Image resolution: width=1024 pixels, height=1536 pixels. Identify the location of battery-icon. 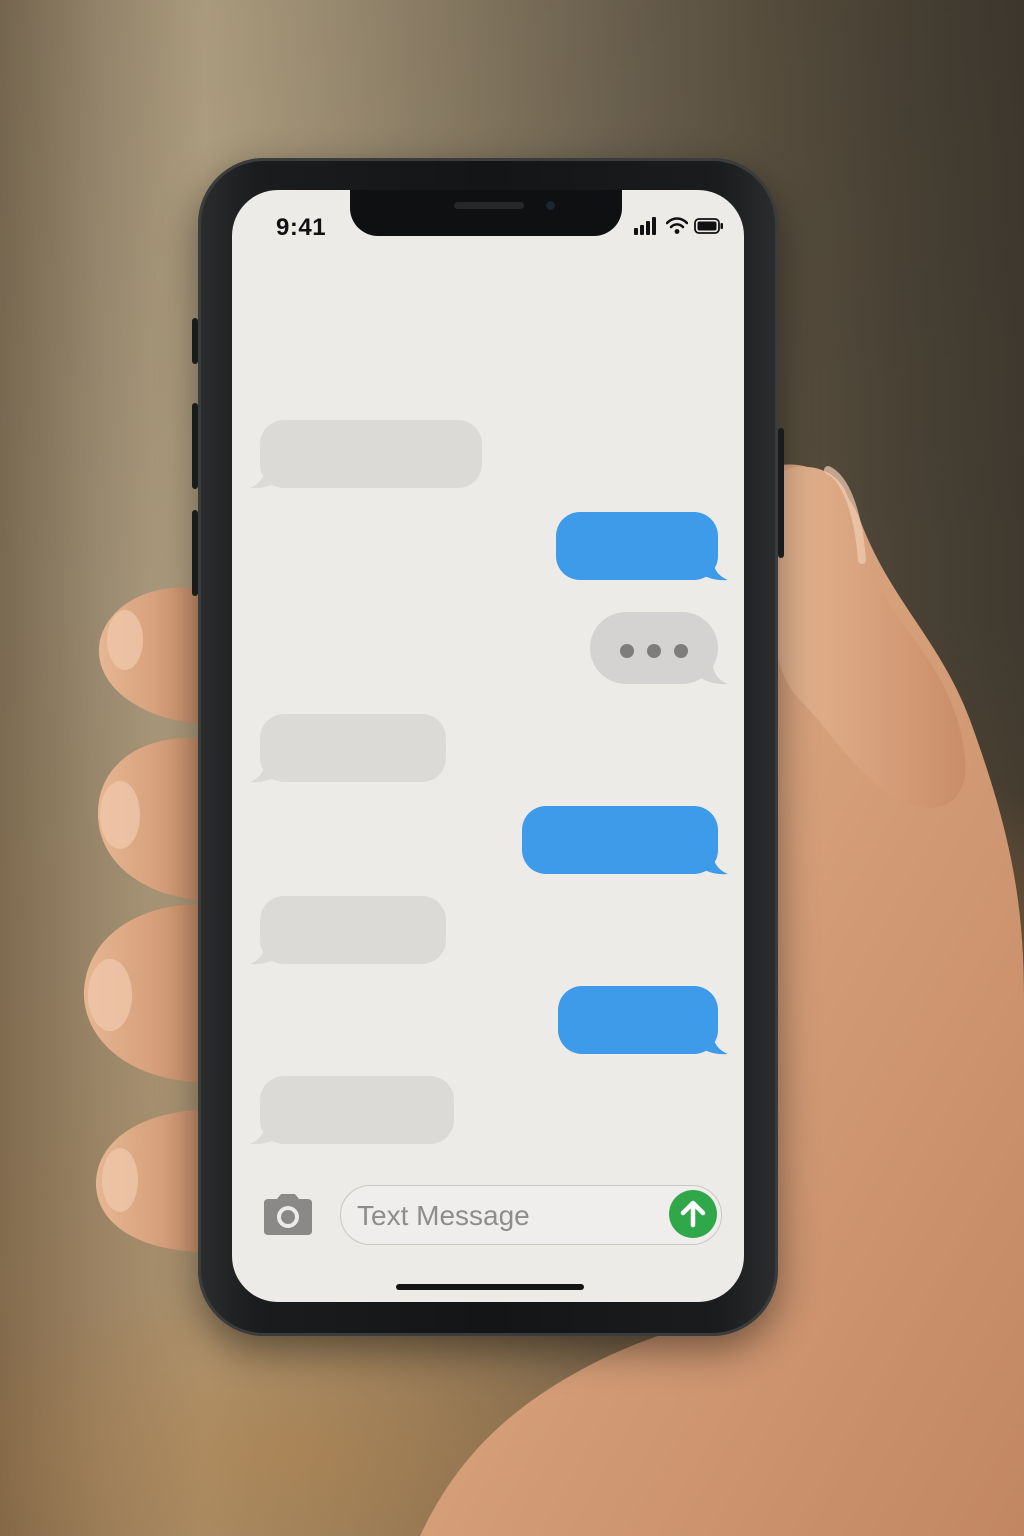
(708, 226).